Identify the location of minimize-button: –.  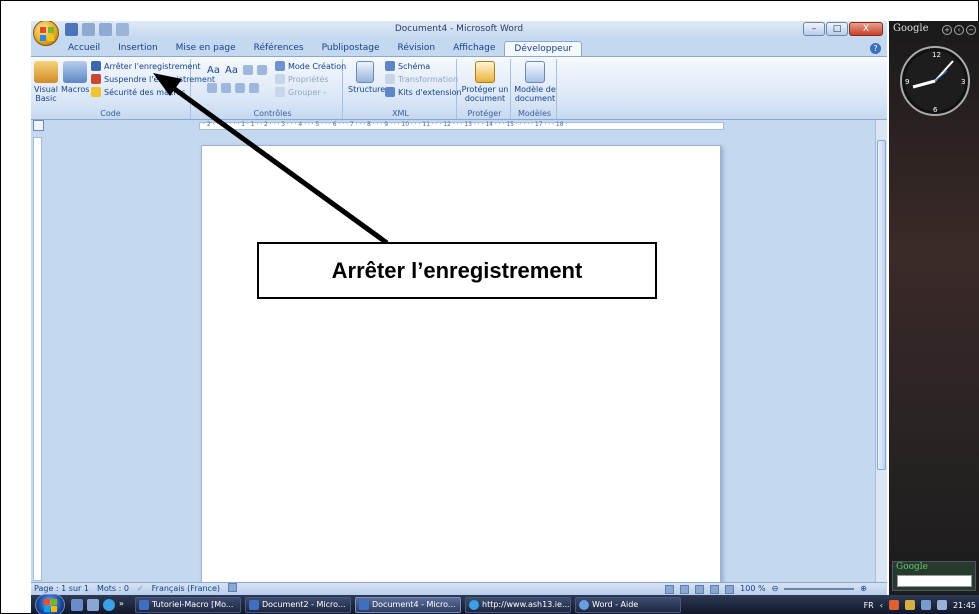
(814, 29).